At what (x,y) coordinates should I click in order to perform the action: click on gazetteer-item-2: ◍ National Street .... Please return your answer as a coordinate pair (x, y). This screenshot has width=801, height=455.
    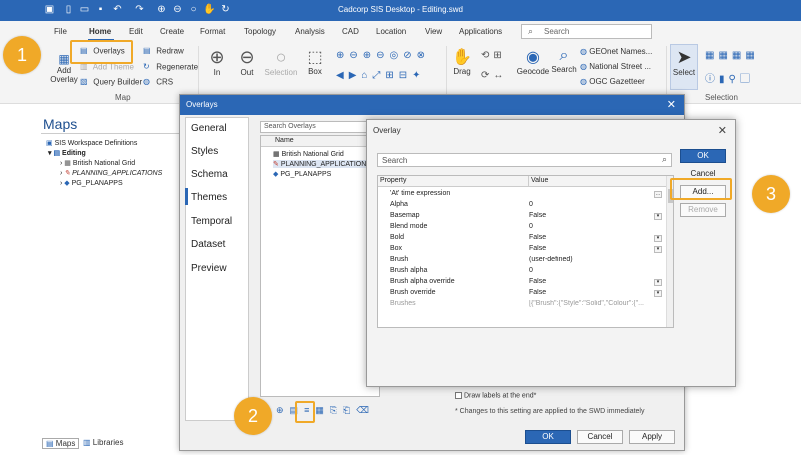
    Looking at the image, I should click on (615, 66).